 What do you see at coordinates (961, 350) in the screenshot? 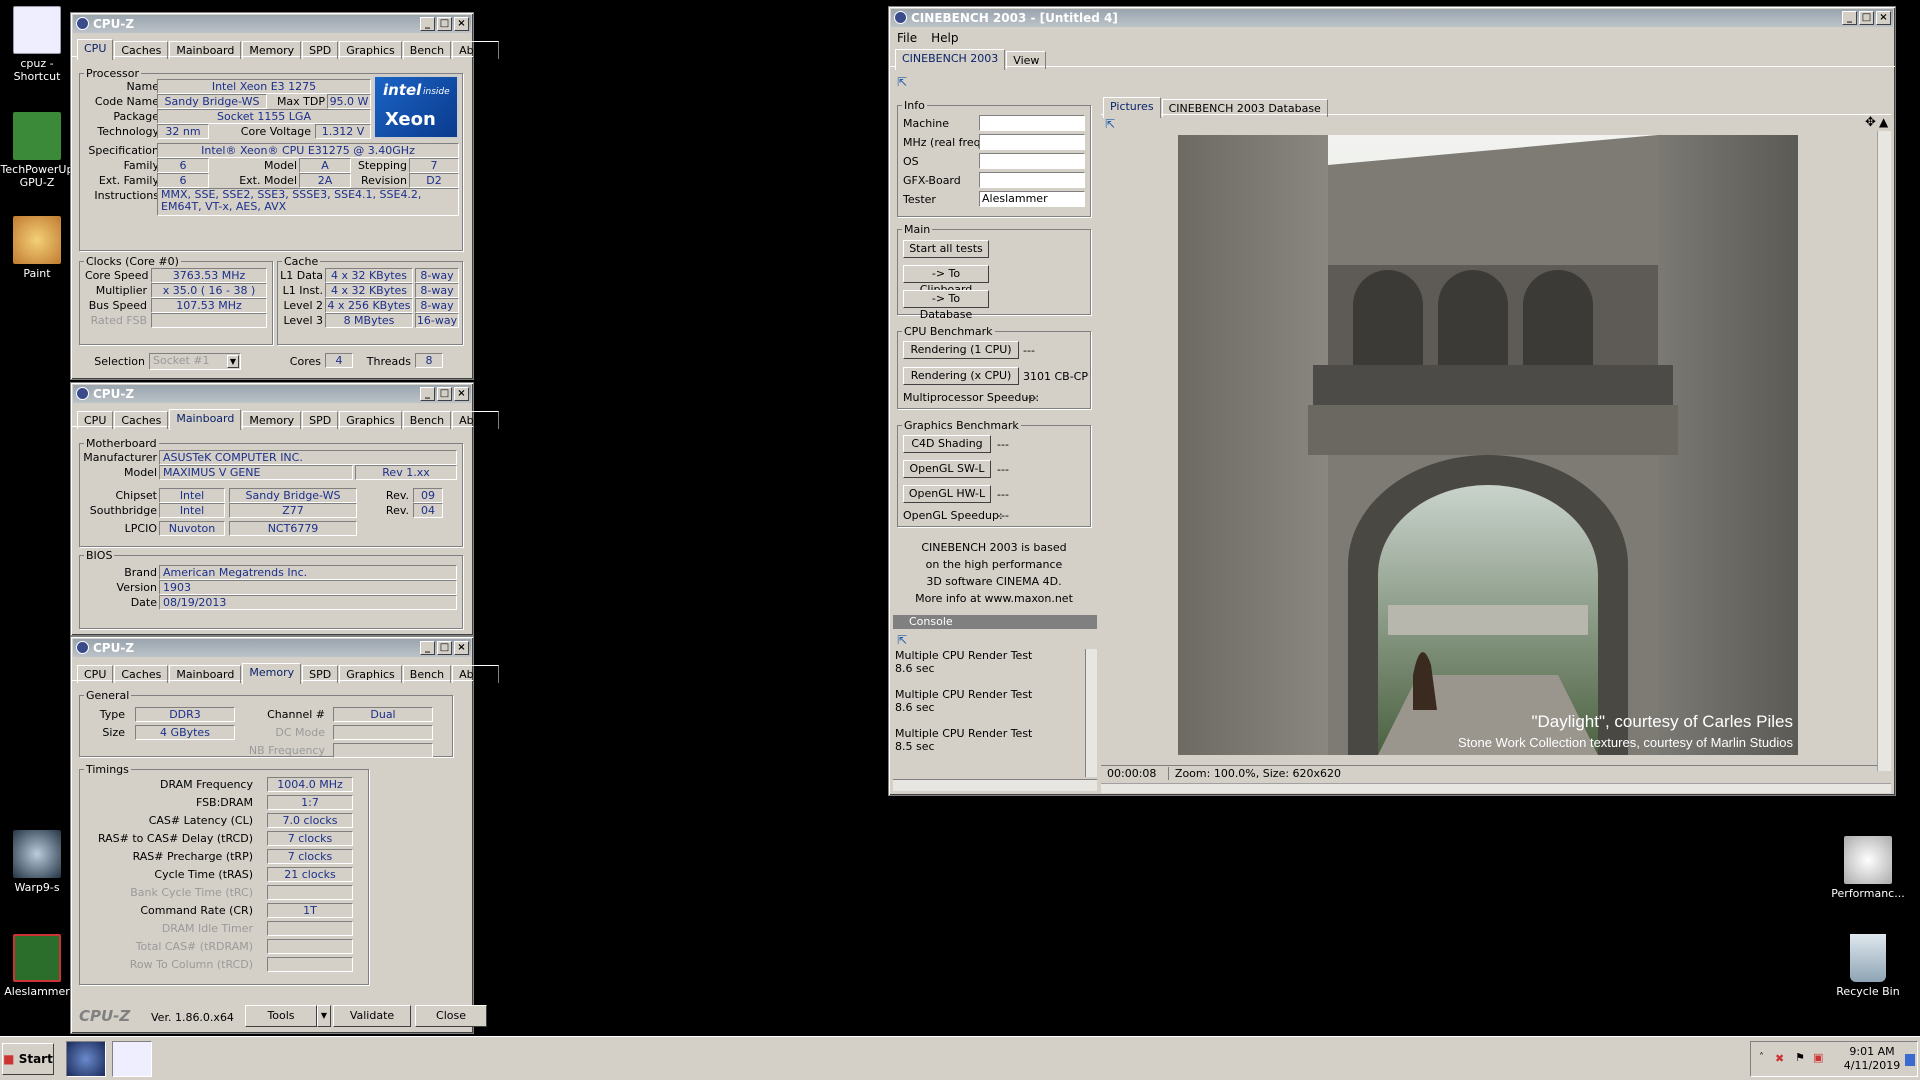
I see `render-1cpu-button: Rendering (1 CPU)` at bounding box center [961, 350].